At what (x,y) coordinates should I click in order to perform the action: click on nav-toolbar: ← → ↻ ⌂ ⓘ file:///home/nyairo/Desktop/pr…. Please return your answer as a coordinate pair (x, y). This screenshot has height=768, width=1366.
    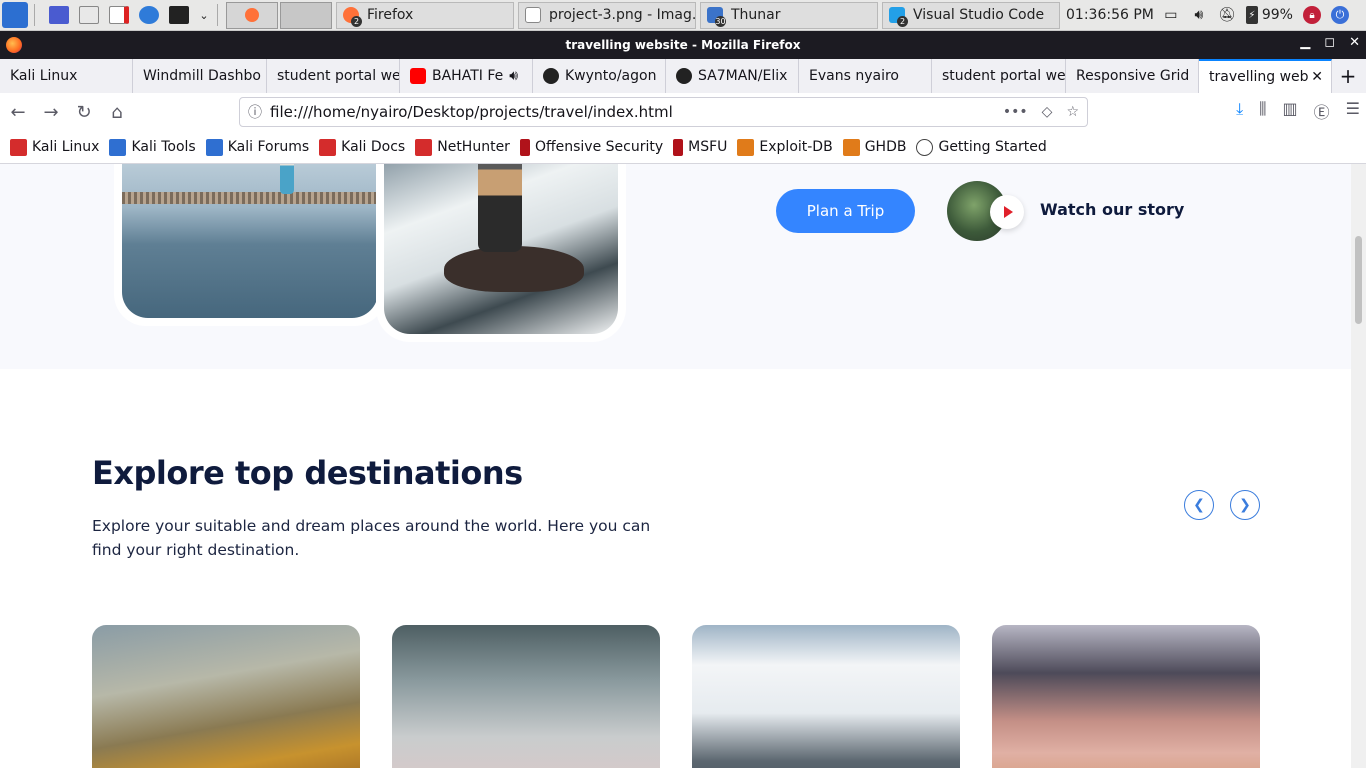
    Looking at the image, I should click on (683, 112).